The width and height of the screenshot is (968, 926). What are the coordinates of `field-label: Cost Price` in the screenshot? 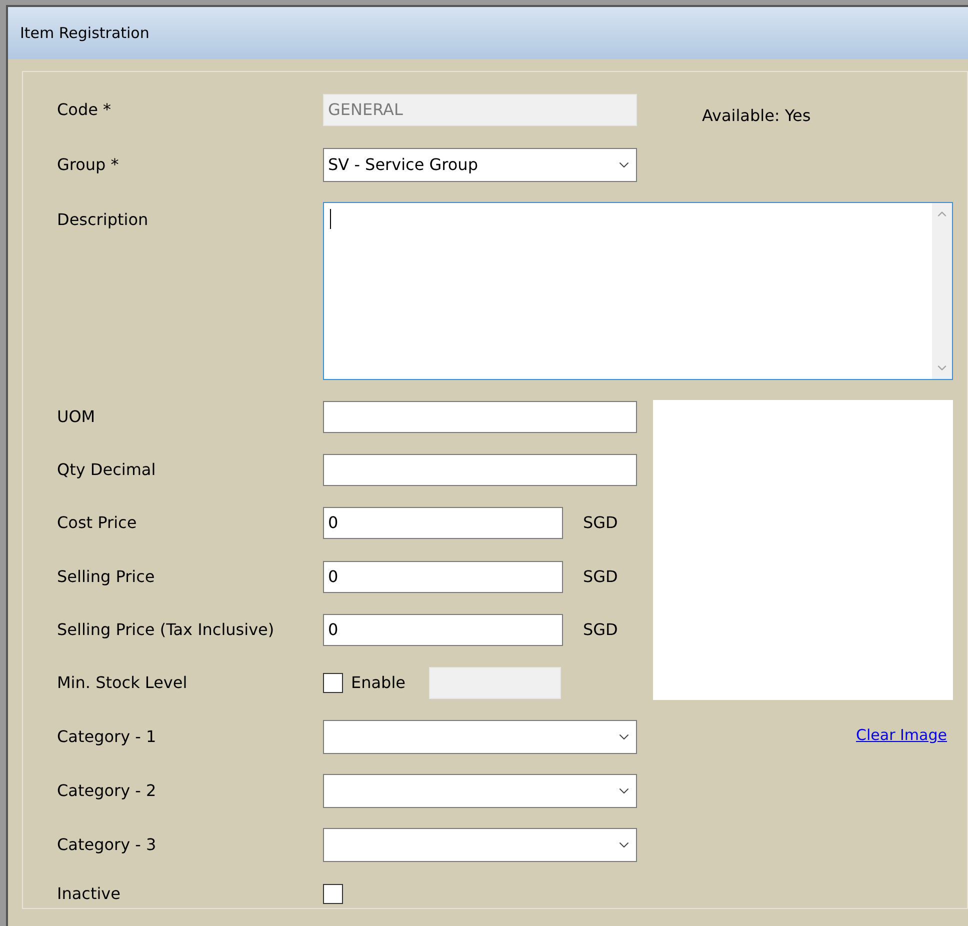 It's located at (97, 523).